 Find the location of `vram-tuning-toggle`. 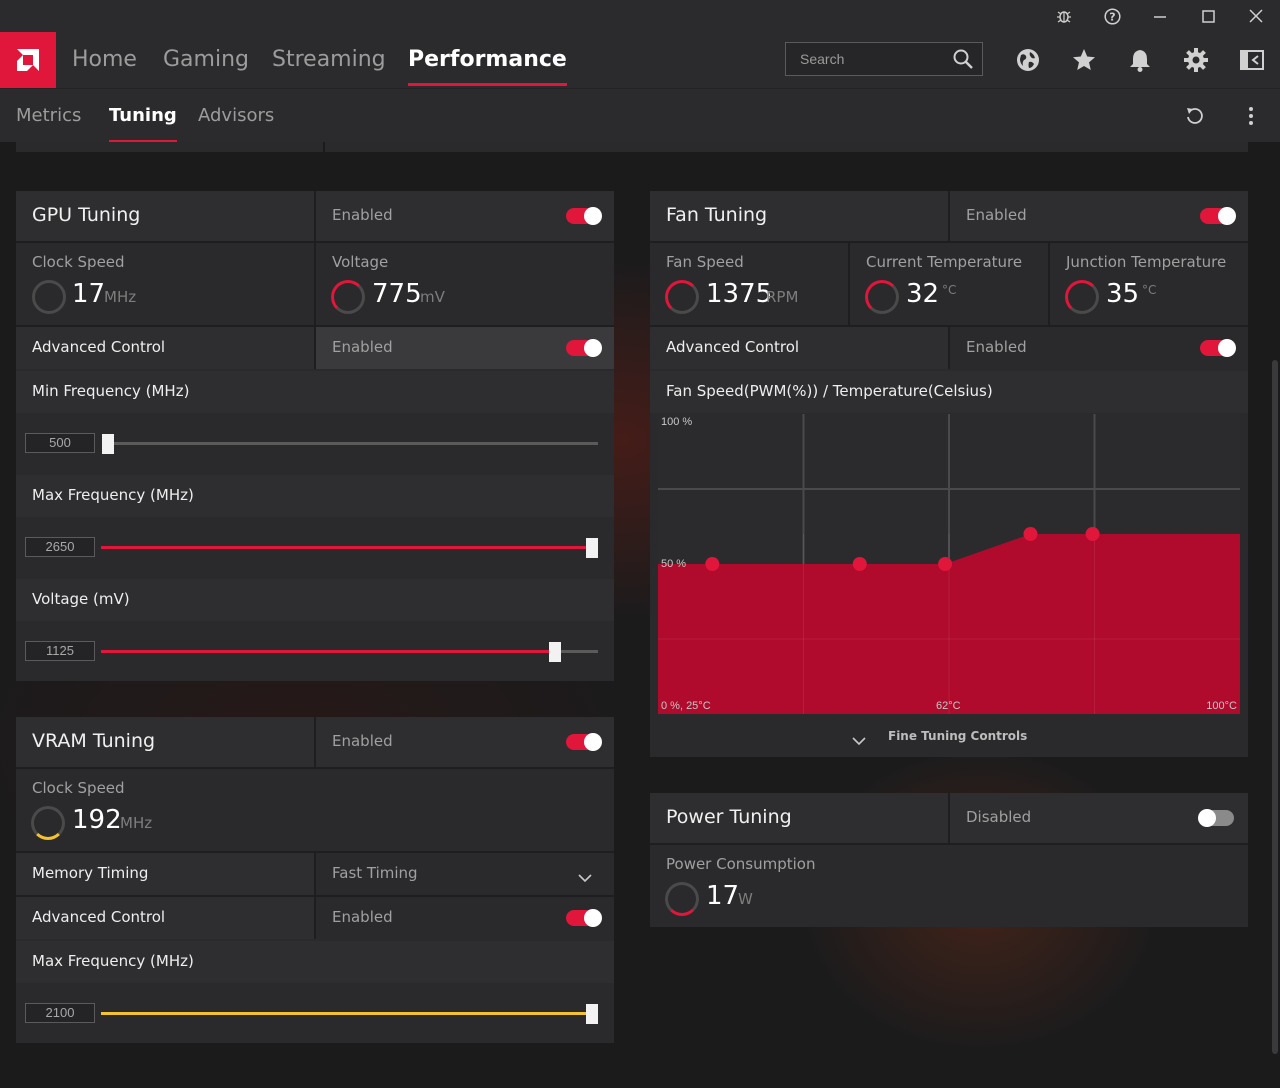

vram-tuning-toggle is located at coordinates (584, 742).